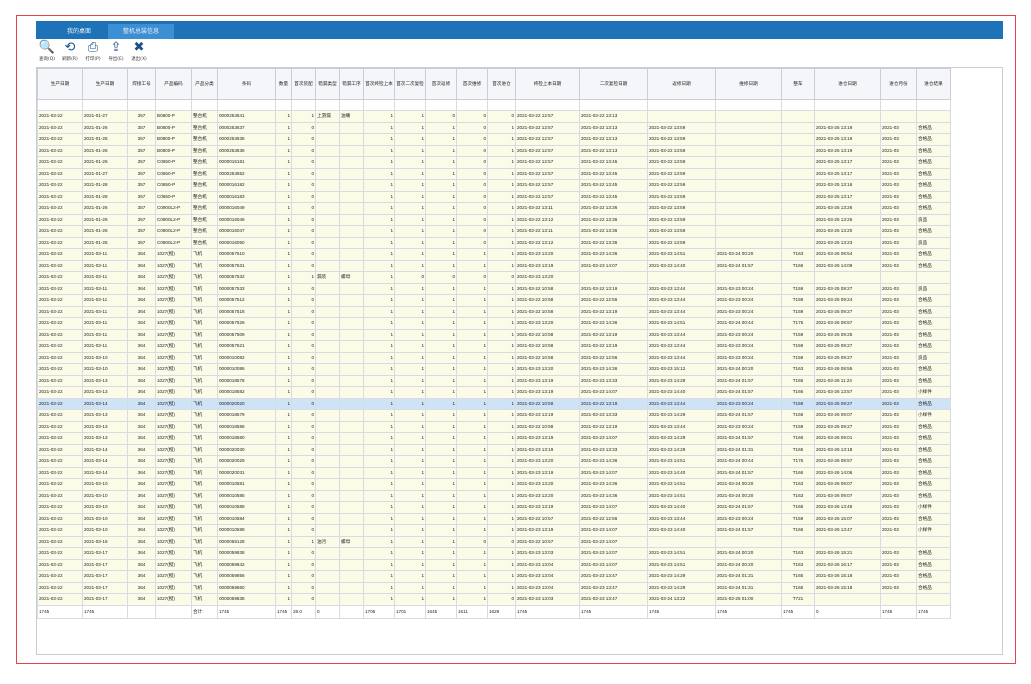  What do you see at coordinates (613, 84) in the screenshot?
I see `column-header: 二次复检日期` at bounding box center [613, 84].